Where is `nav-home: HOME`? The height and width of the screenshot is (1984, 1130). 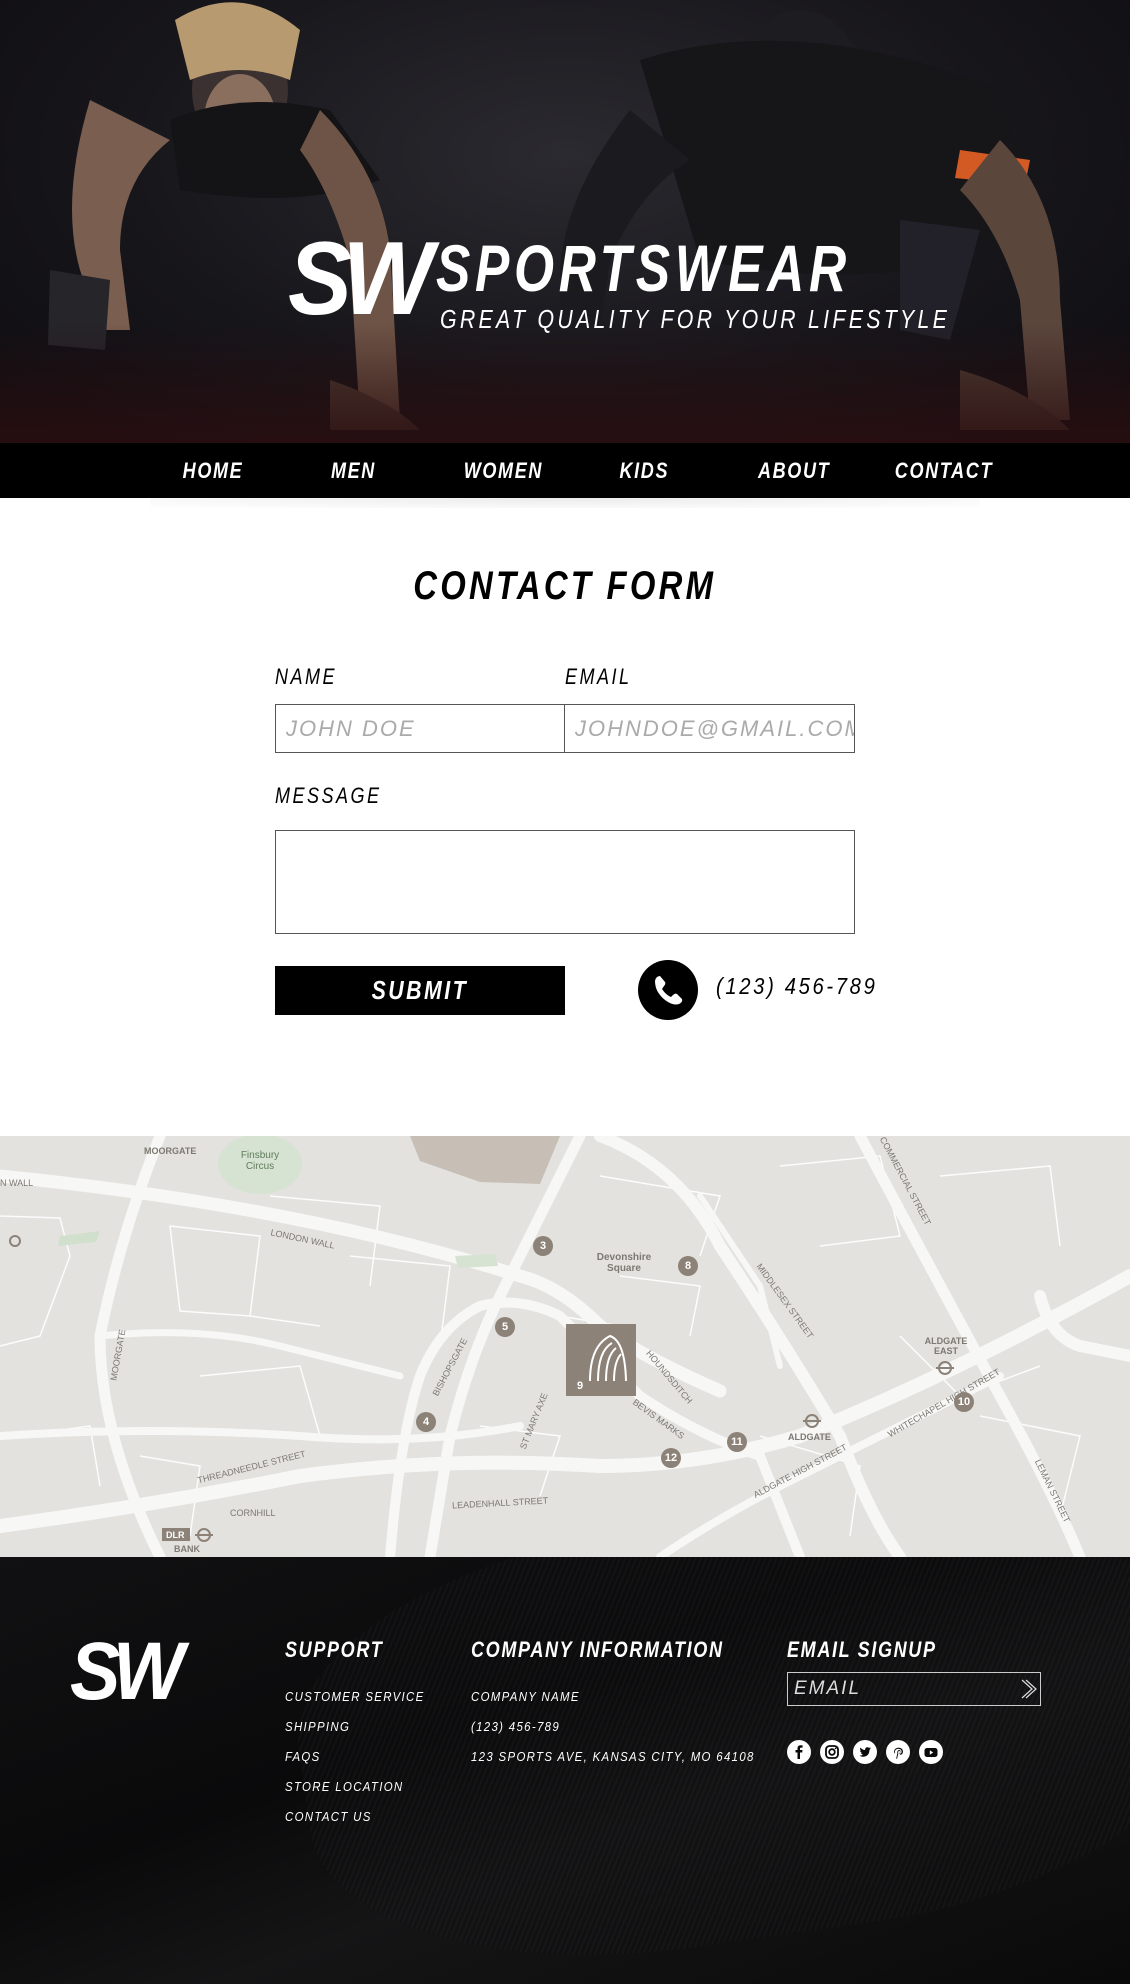 nav-home: HOME is located at coordinates (213, 470).